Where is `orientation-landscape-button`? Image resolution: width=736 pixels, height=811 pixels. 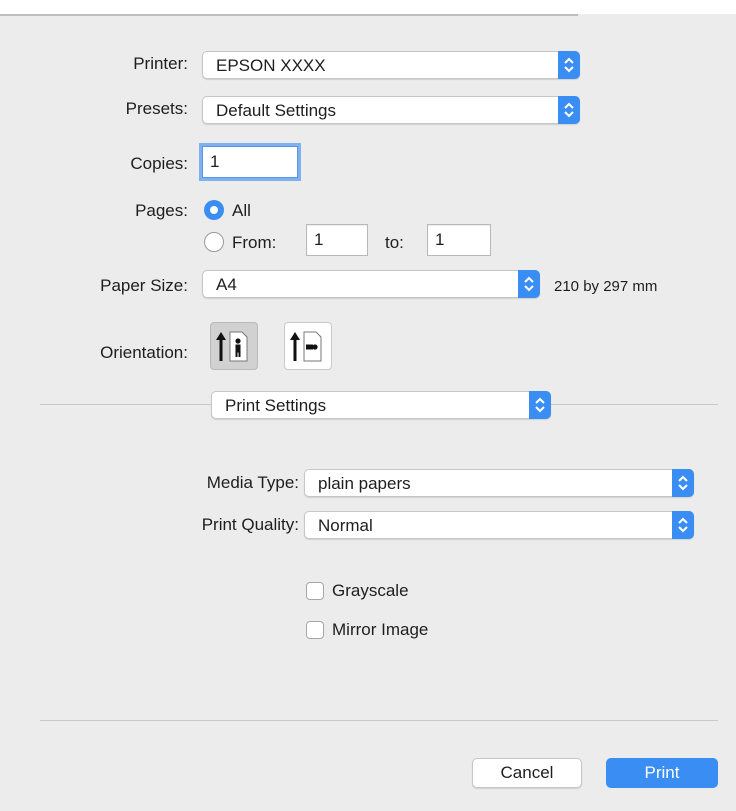
orientation-landscape-button is located at coordinates (308, 346).